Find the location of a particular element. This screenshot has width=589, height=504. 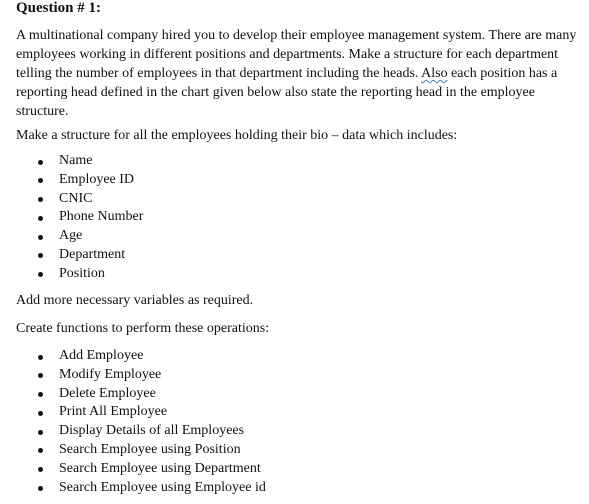

list-item: Search Employee using Department is located at coordinates (133, 469).